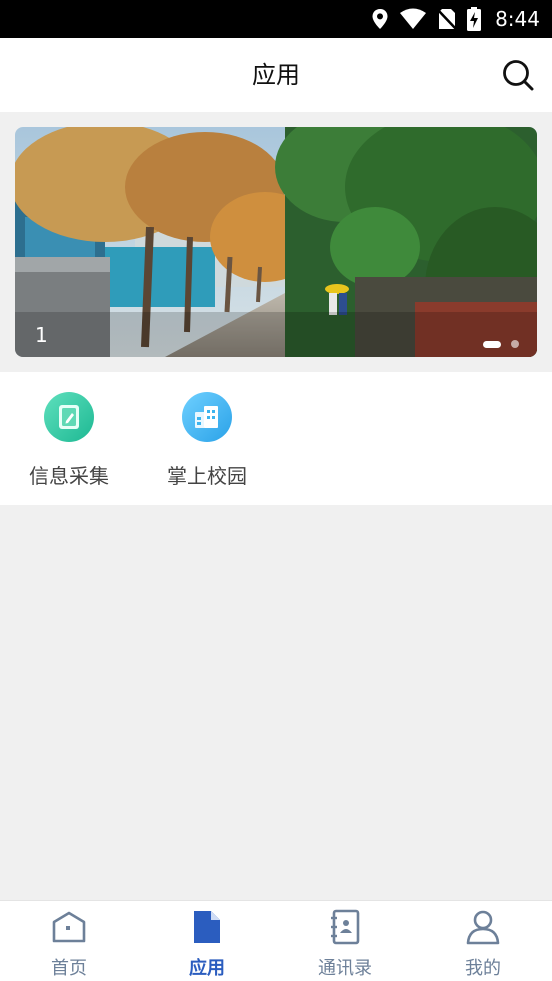  I want to click on status-time: 8:44, so click(517, 19).